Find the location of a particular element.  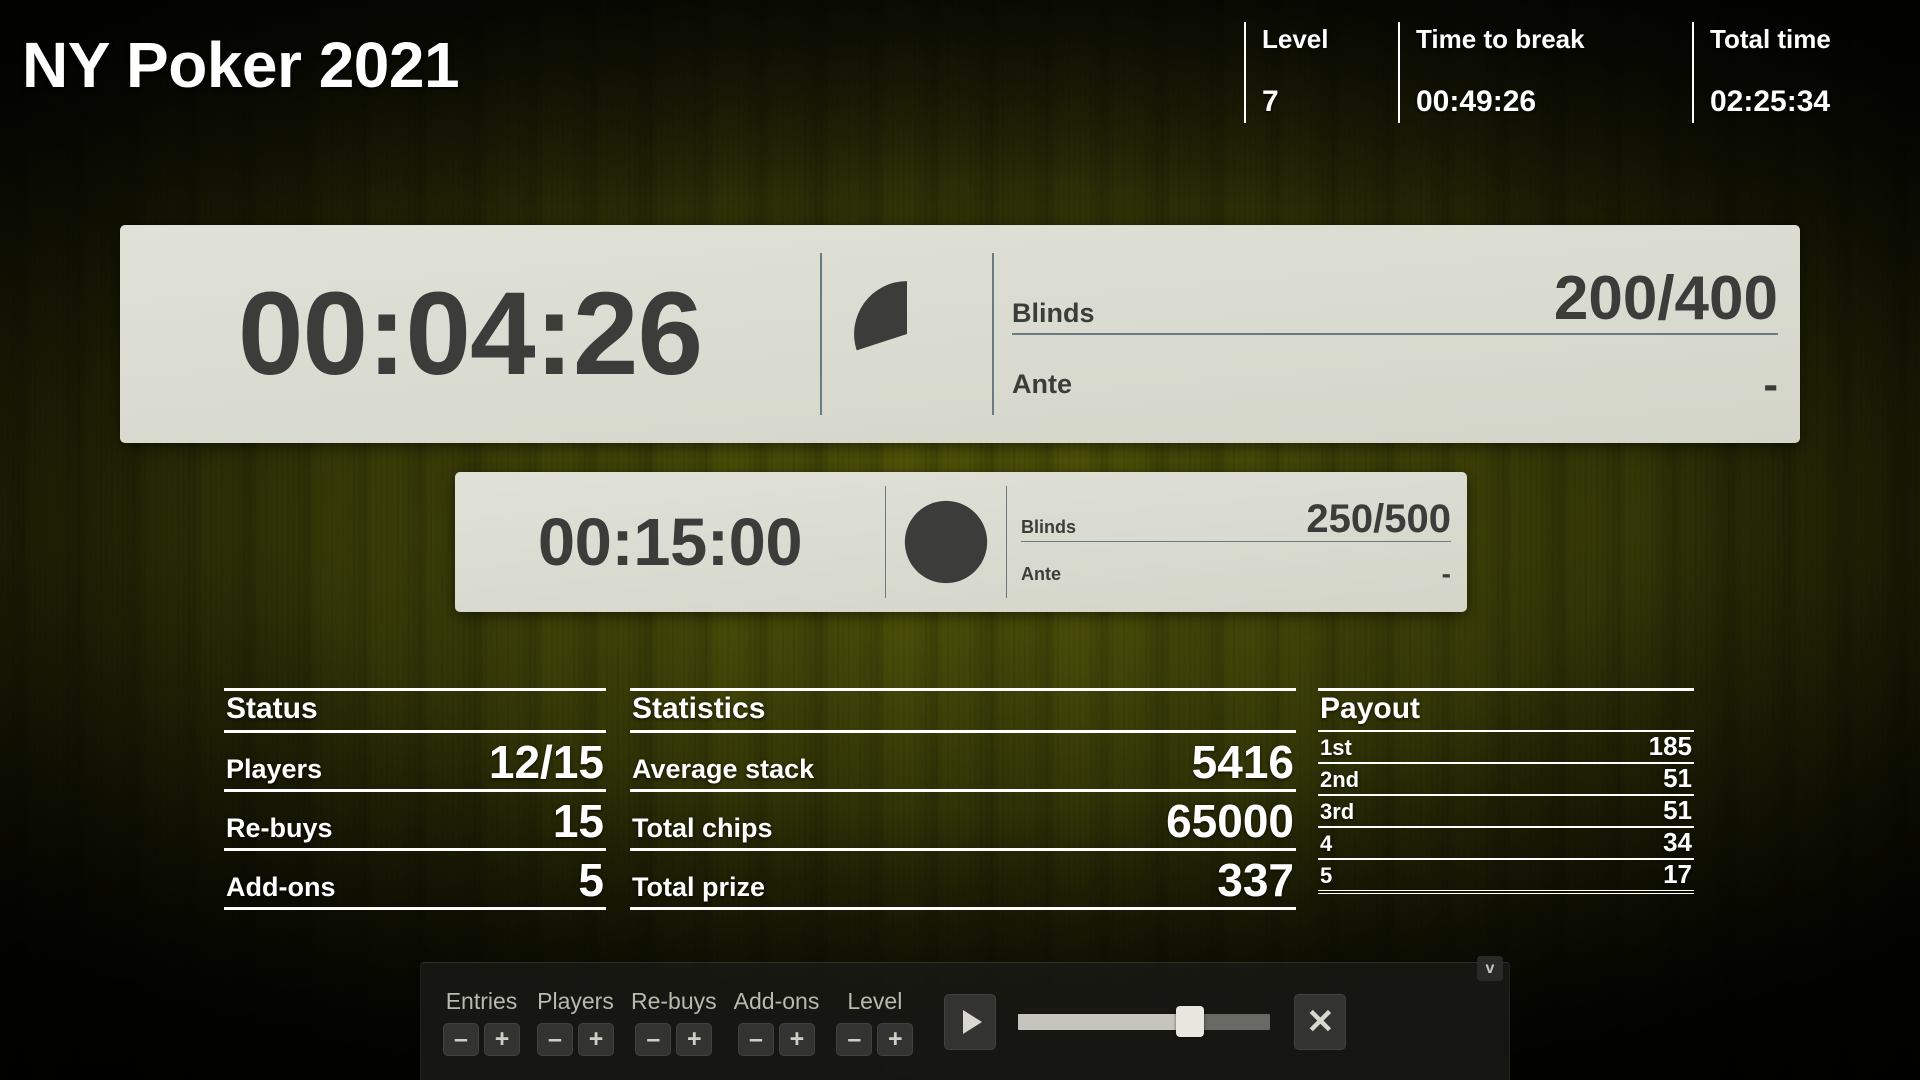

payout-column: Payout 1st 185 2nd 51 3rd 51 4 34 5 17 is located at coordinates (1506, 791).